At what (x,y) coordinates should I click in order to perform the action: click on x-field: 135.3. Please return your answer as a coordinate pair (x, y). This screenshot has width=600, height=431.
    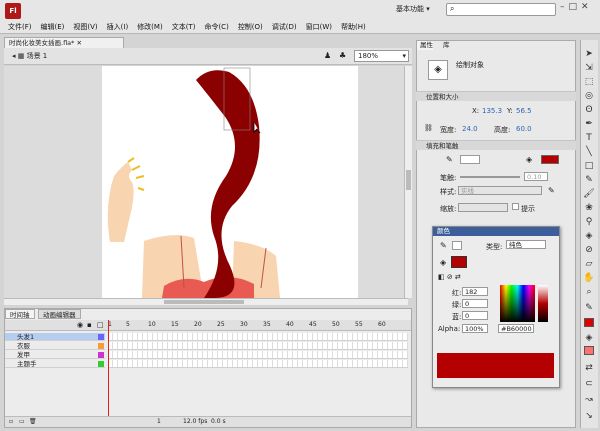
    Looking at the image, I should click on (492, 111).